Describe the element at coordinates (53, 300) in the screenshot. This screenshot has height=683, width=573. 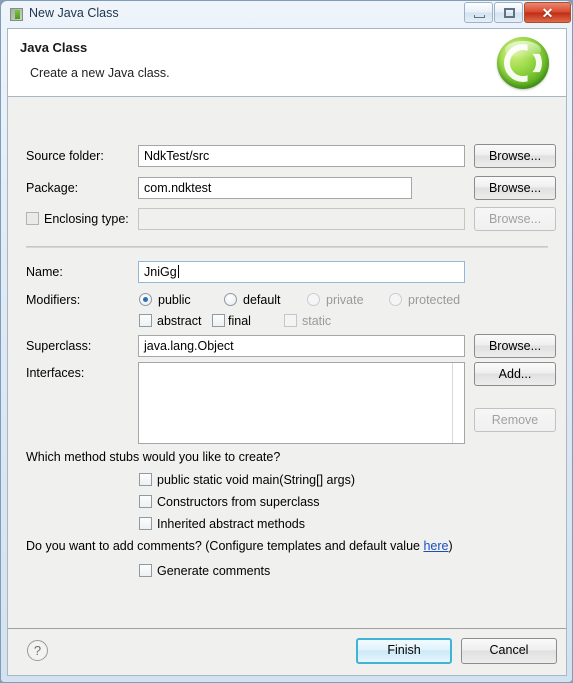
I see `modifiers-label: Modifiers:` at that location.